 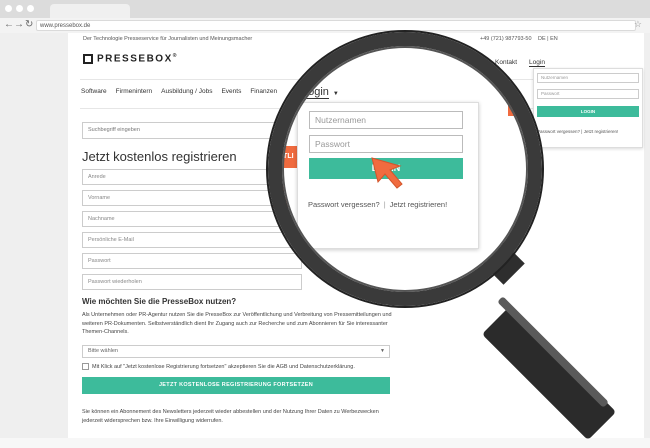 I want to click on window-controls, so click(x=19, y=9).